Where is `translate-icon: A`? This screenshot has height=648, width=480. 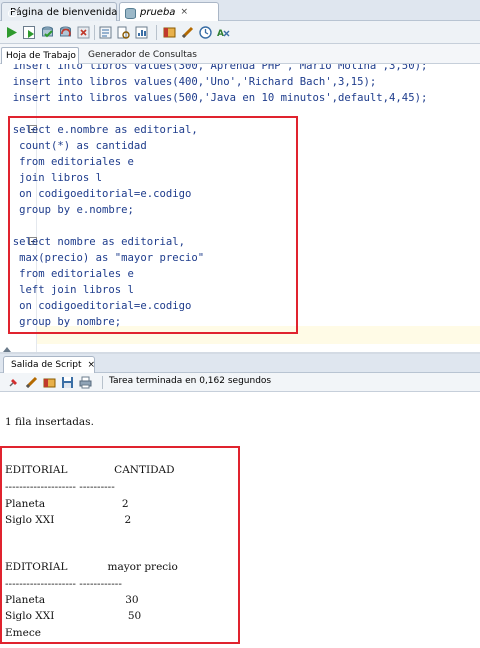
translate-icon: A is located at coordinates (223, 32).